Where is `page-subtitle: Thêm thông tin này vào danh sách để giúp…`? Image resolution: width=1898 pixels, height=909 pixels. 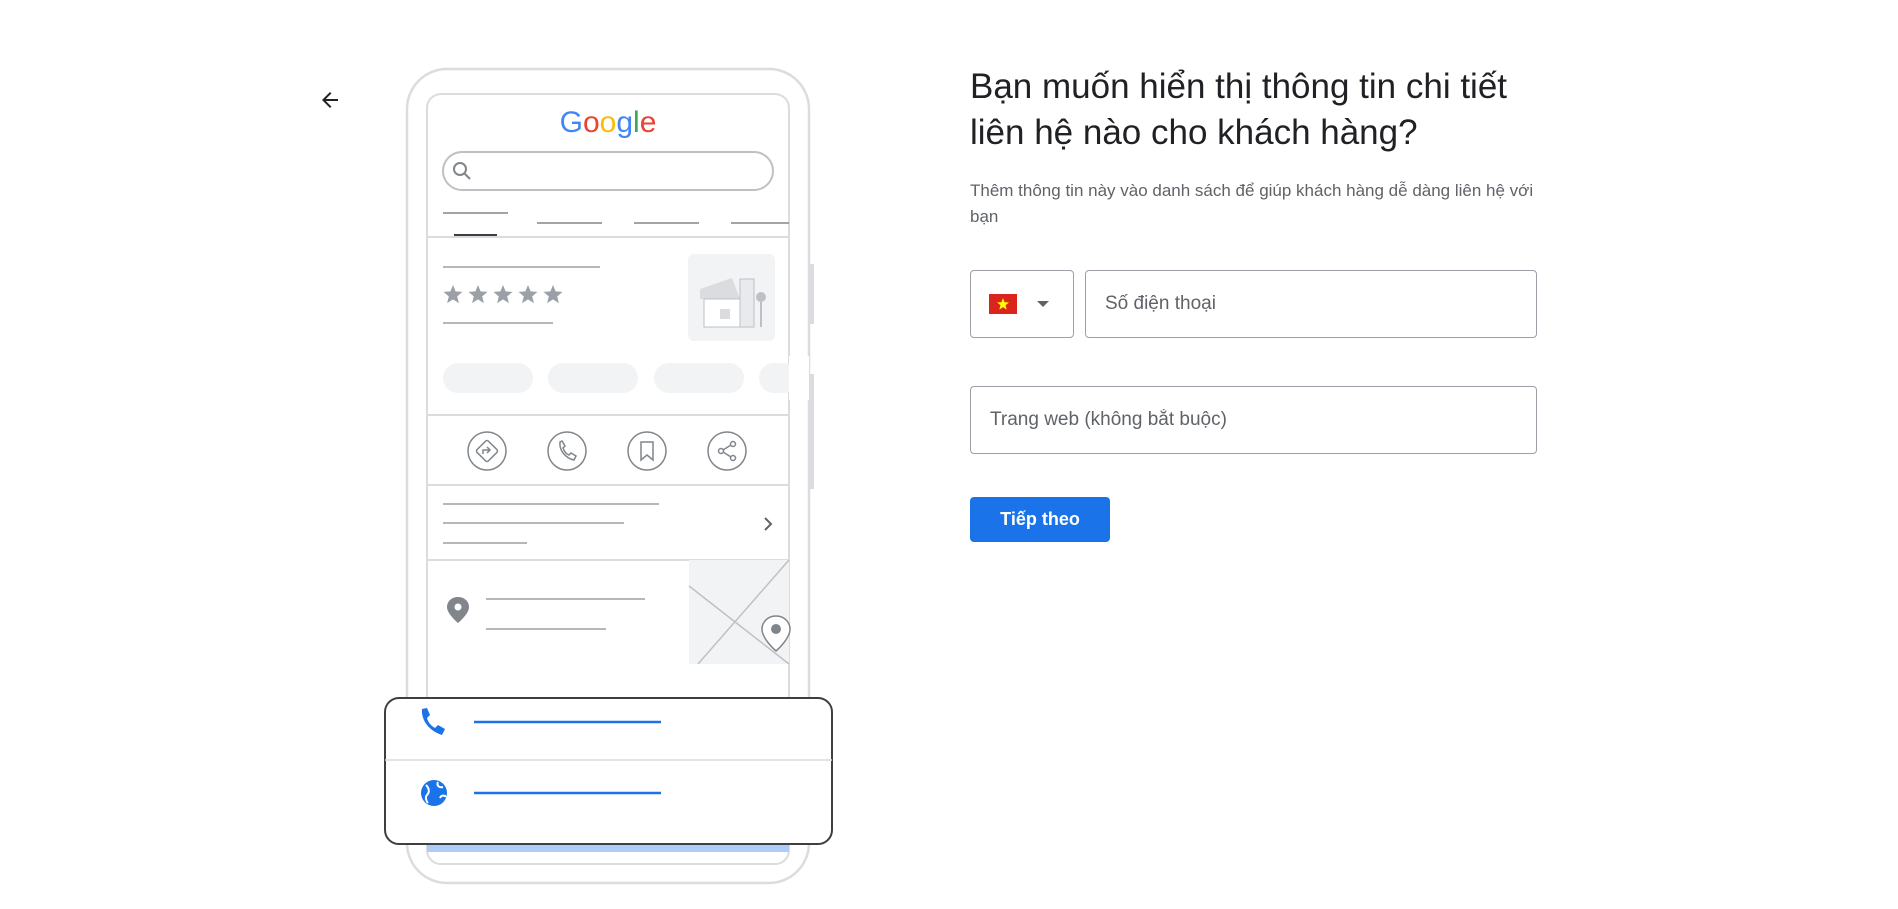 page-subtitle: Thêm thông tin này vào danh sách để giúp… is located at coordinates (1252, 203).